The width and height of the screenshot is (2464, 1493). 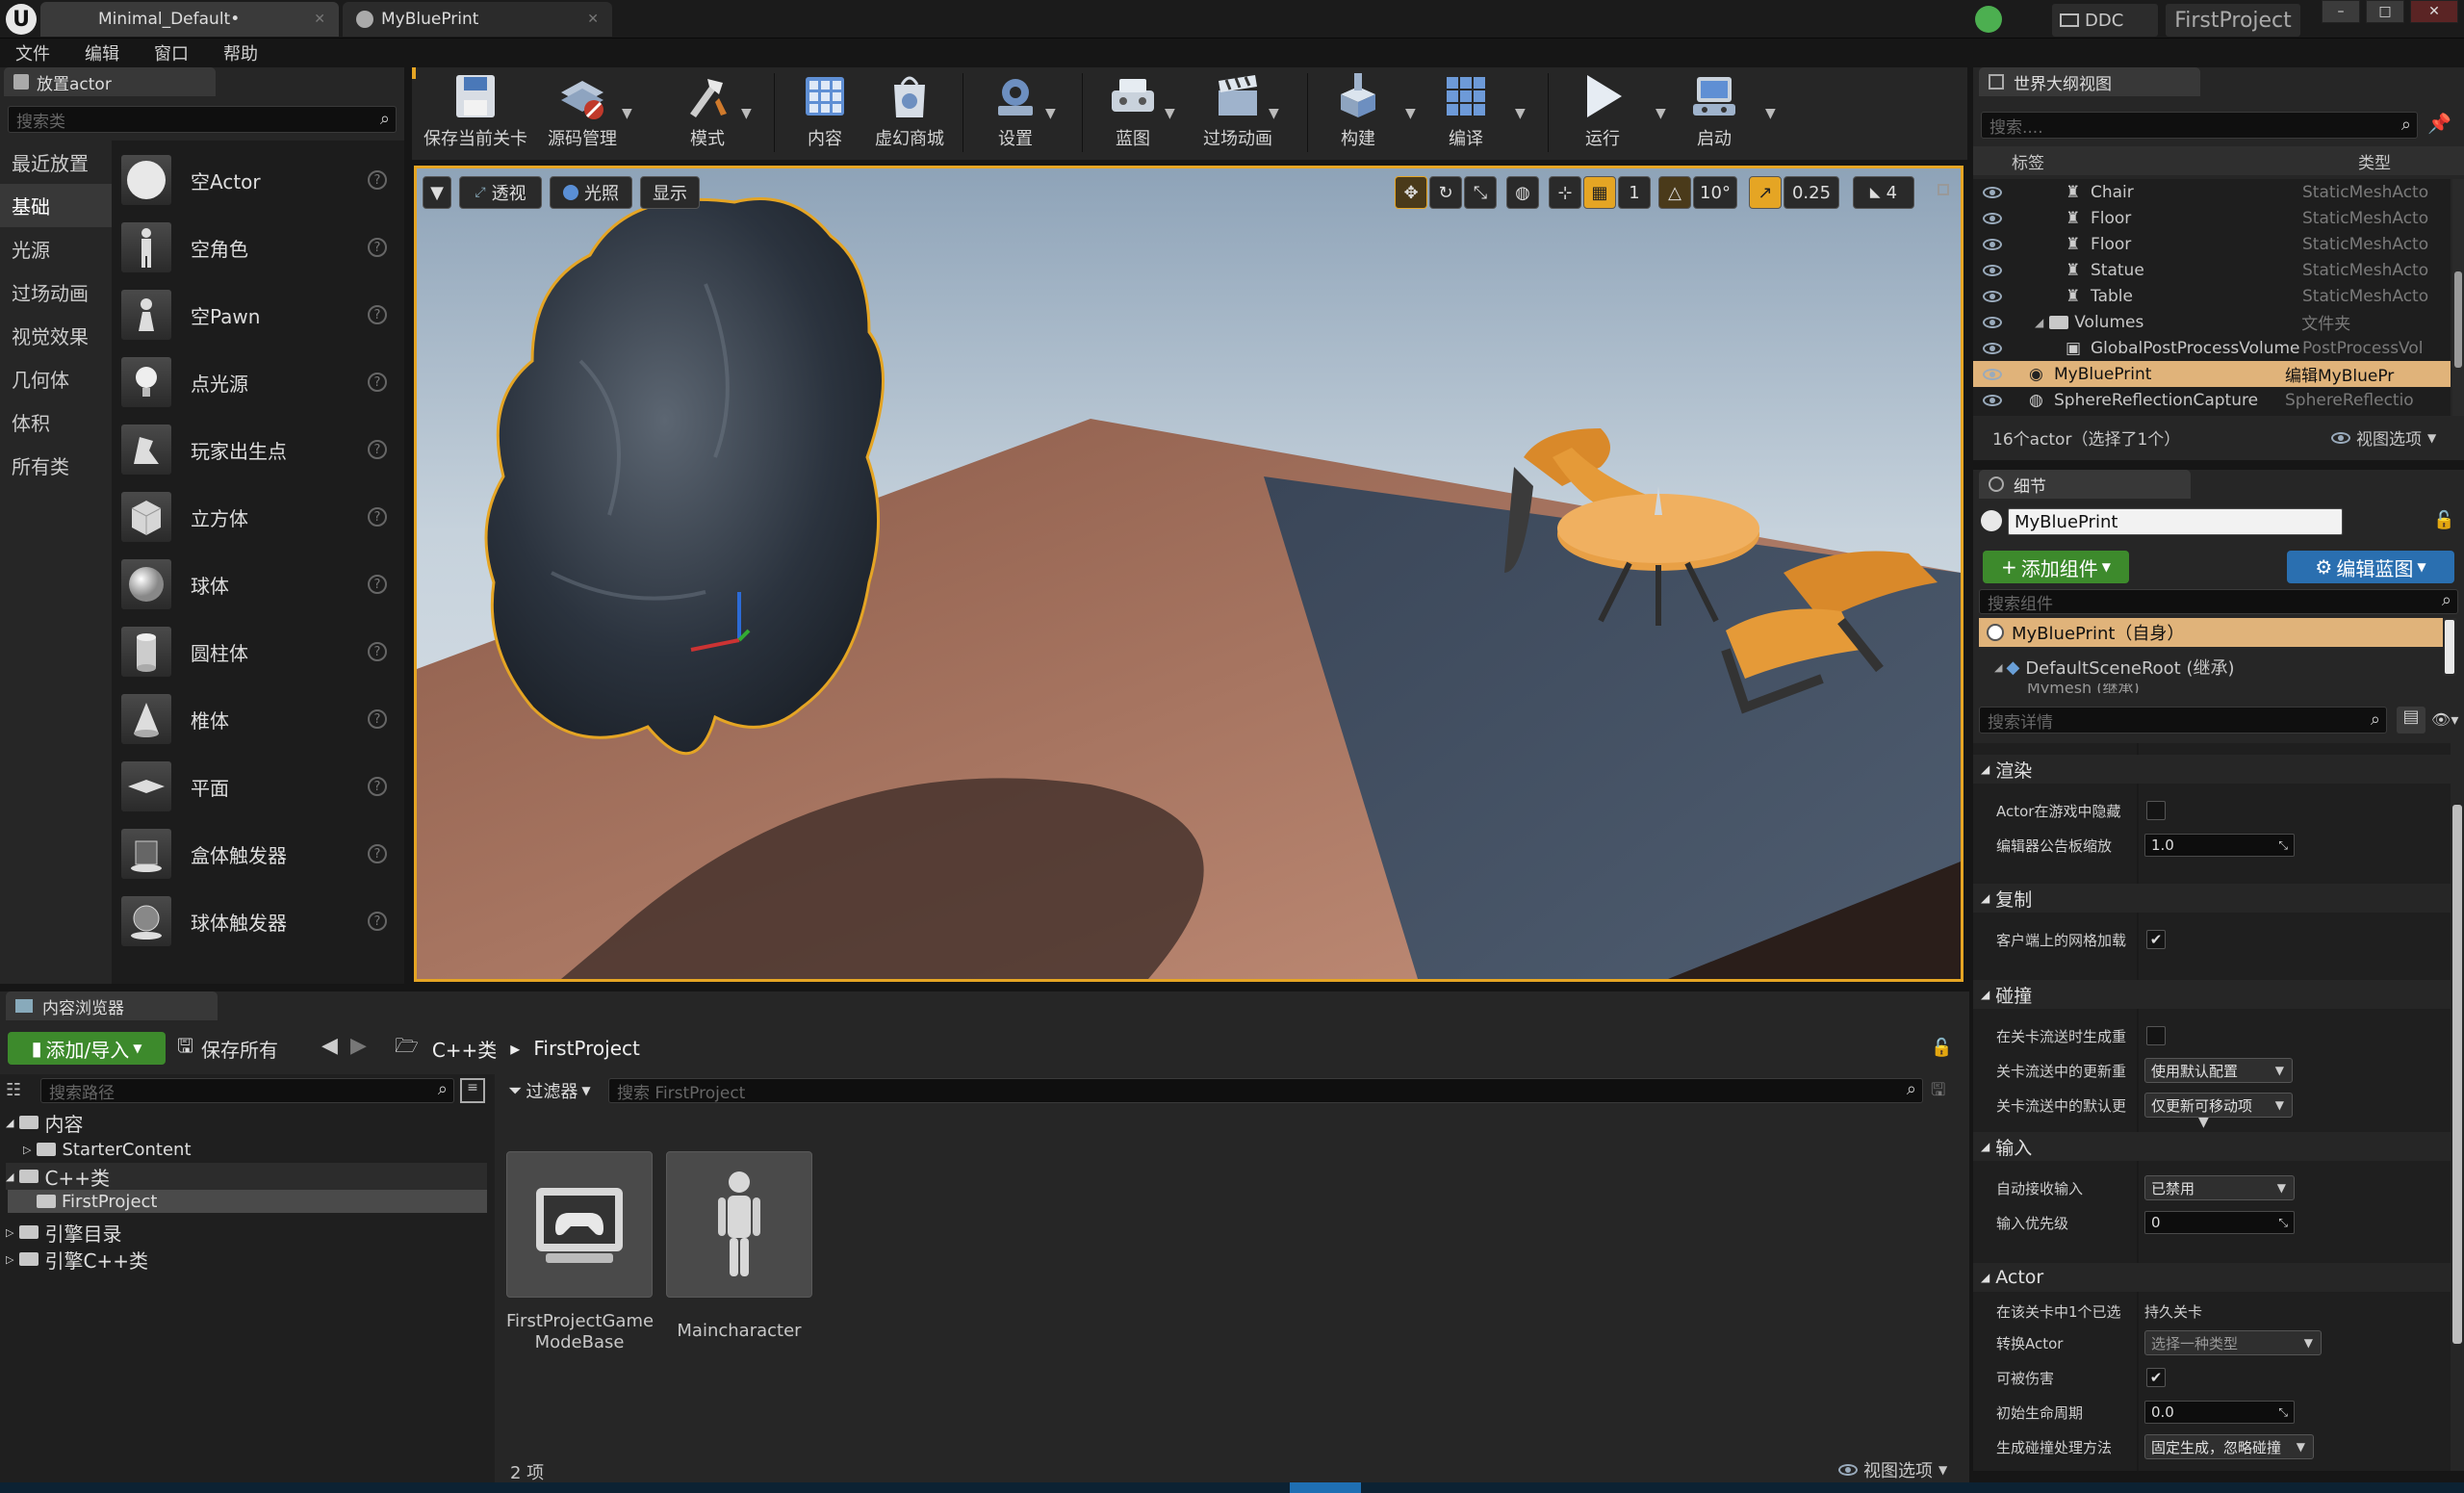 I want to click on expand-advanced-icon: ▼, so click(x=2203, y=1122).